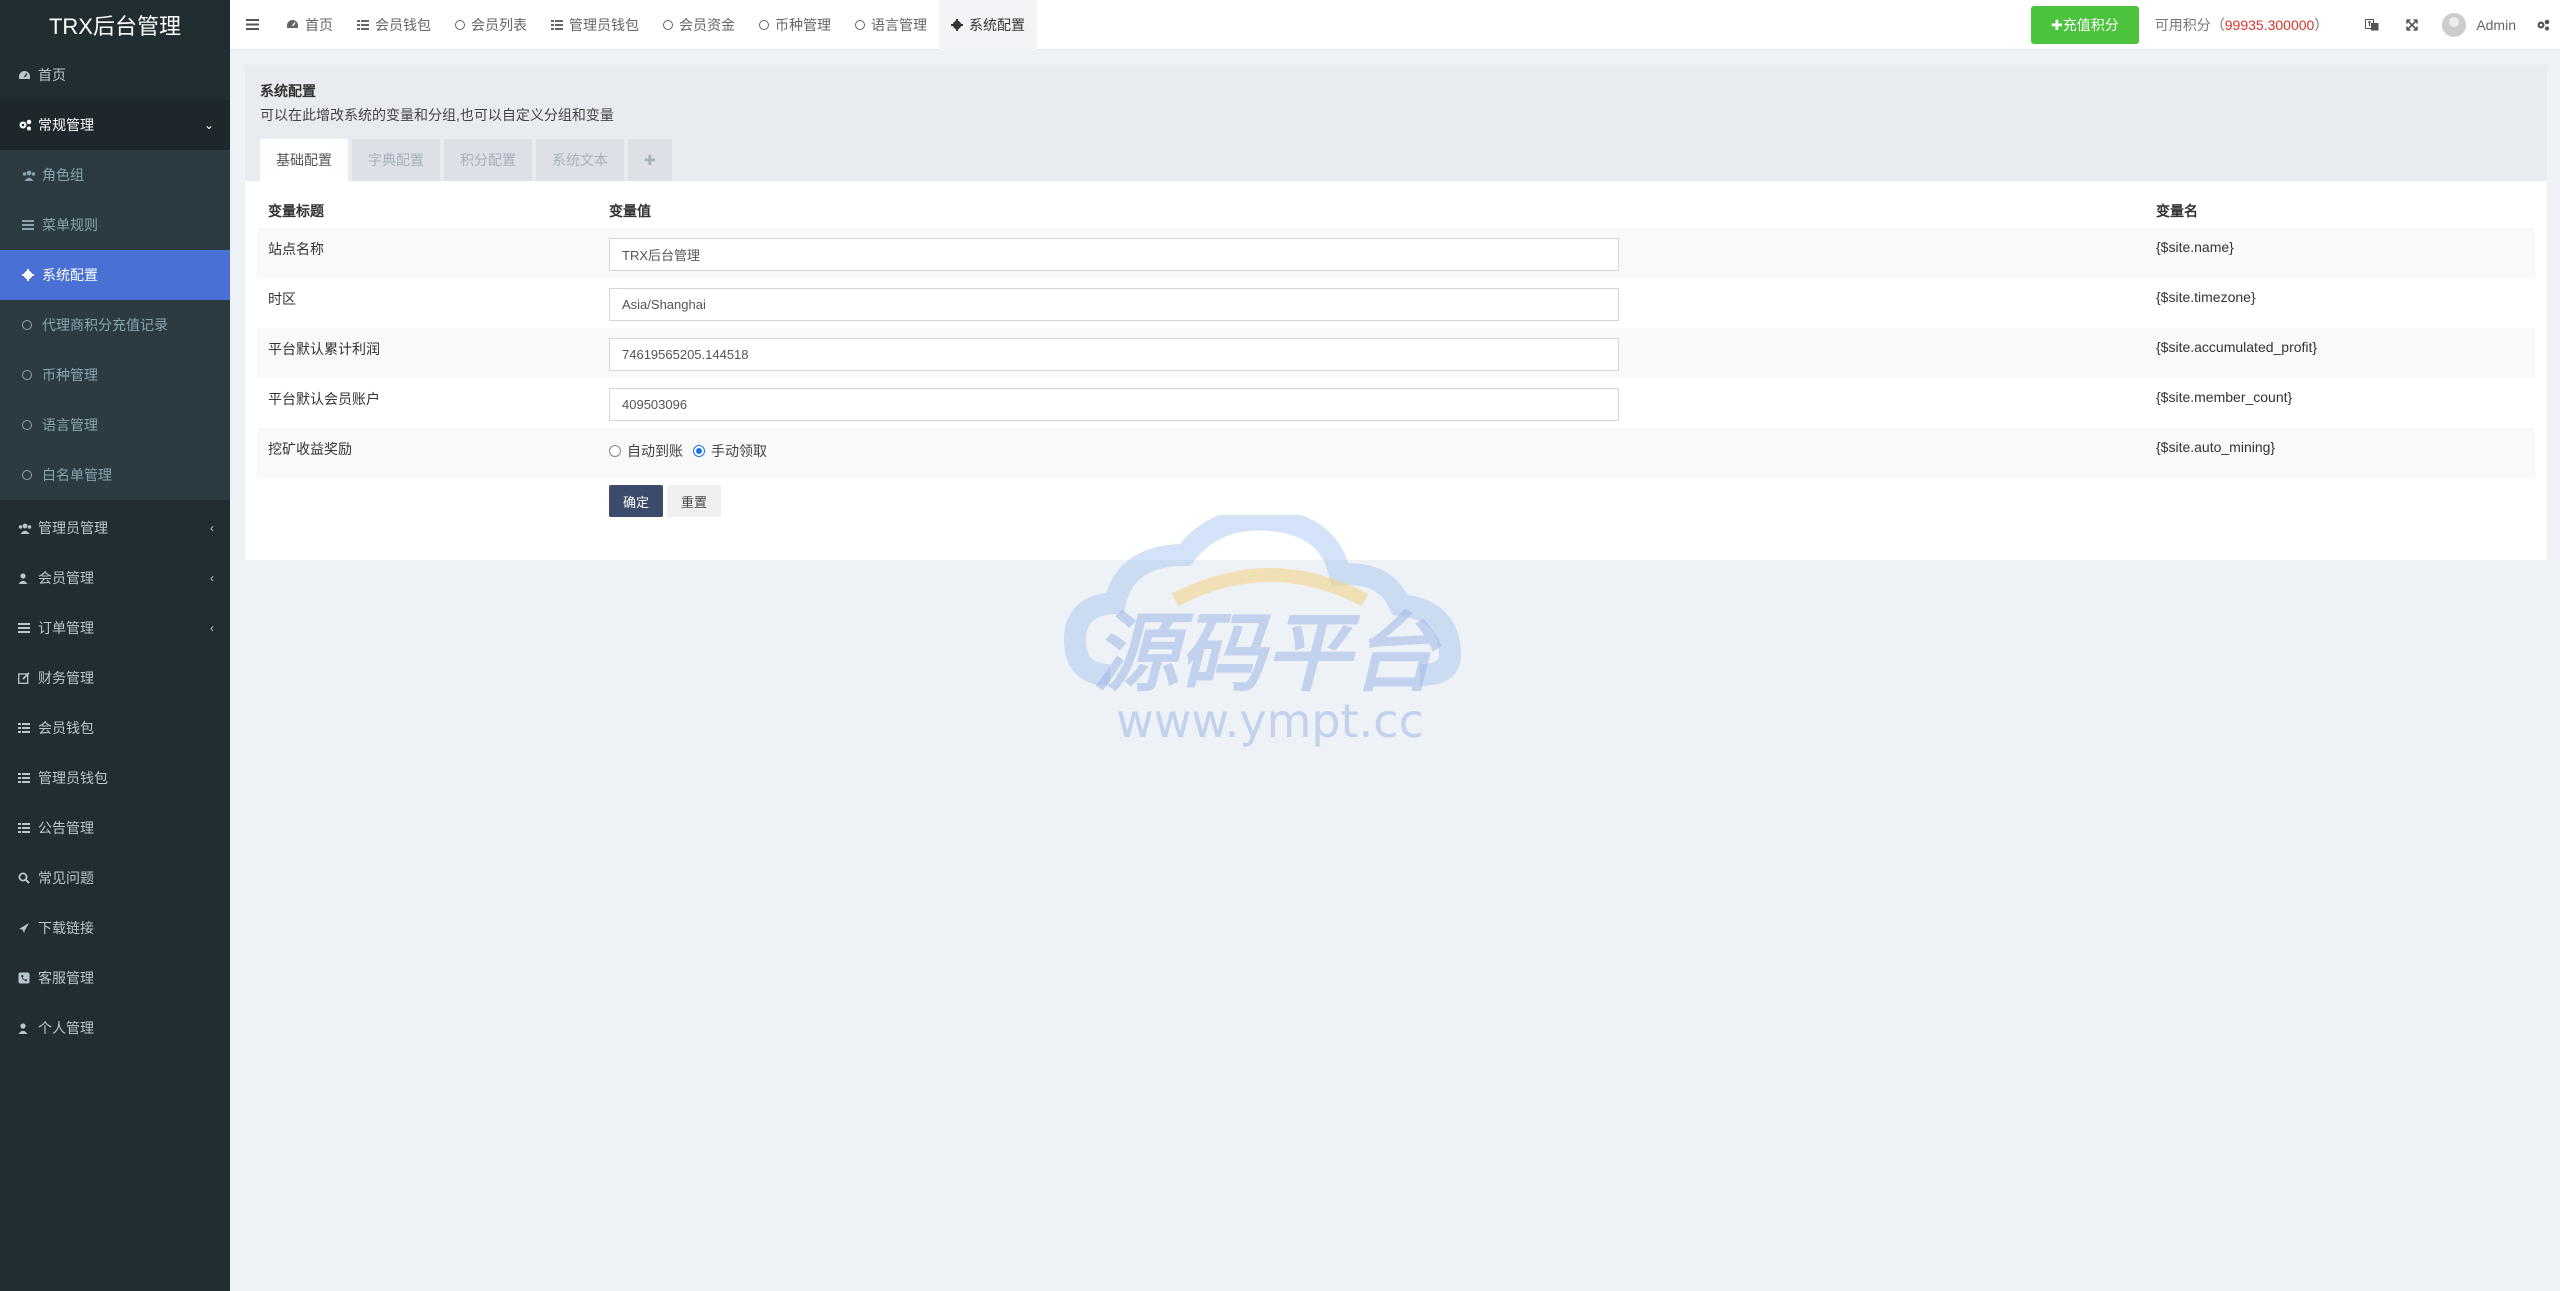 This screenshot has width=2560, height=1291. Describe the element at coordinates (636, 501) in the screenshot. I see `submit-button: 确定` at that location.